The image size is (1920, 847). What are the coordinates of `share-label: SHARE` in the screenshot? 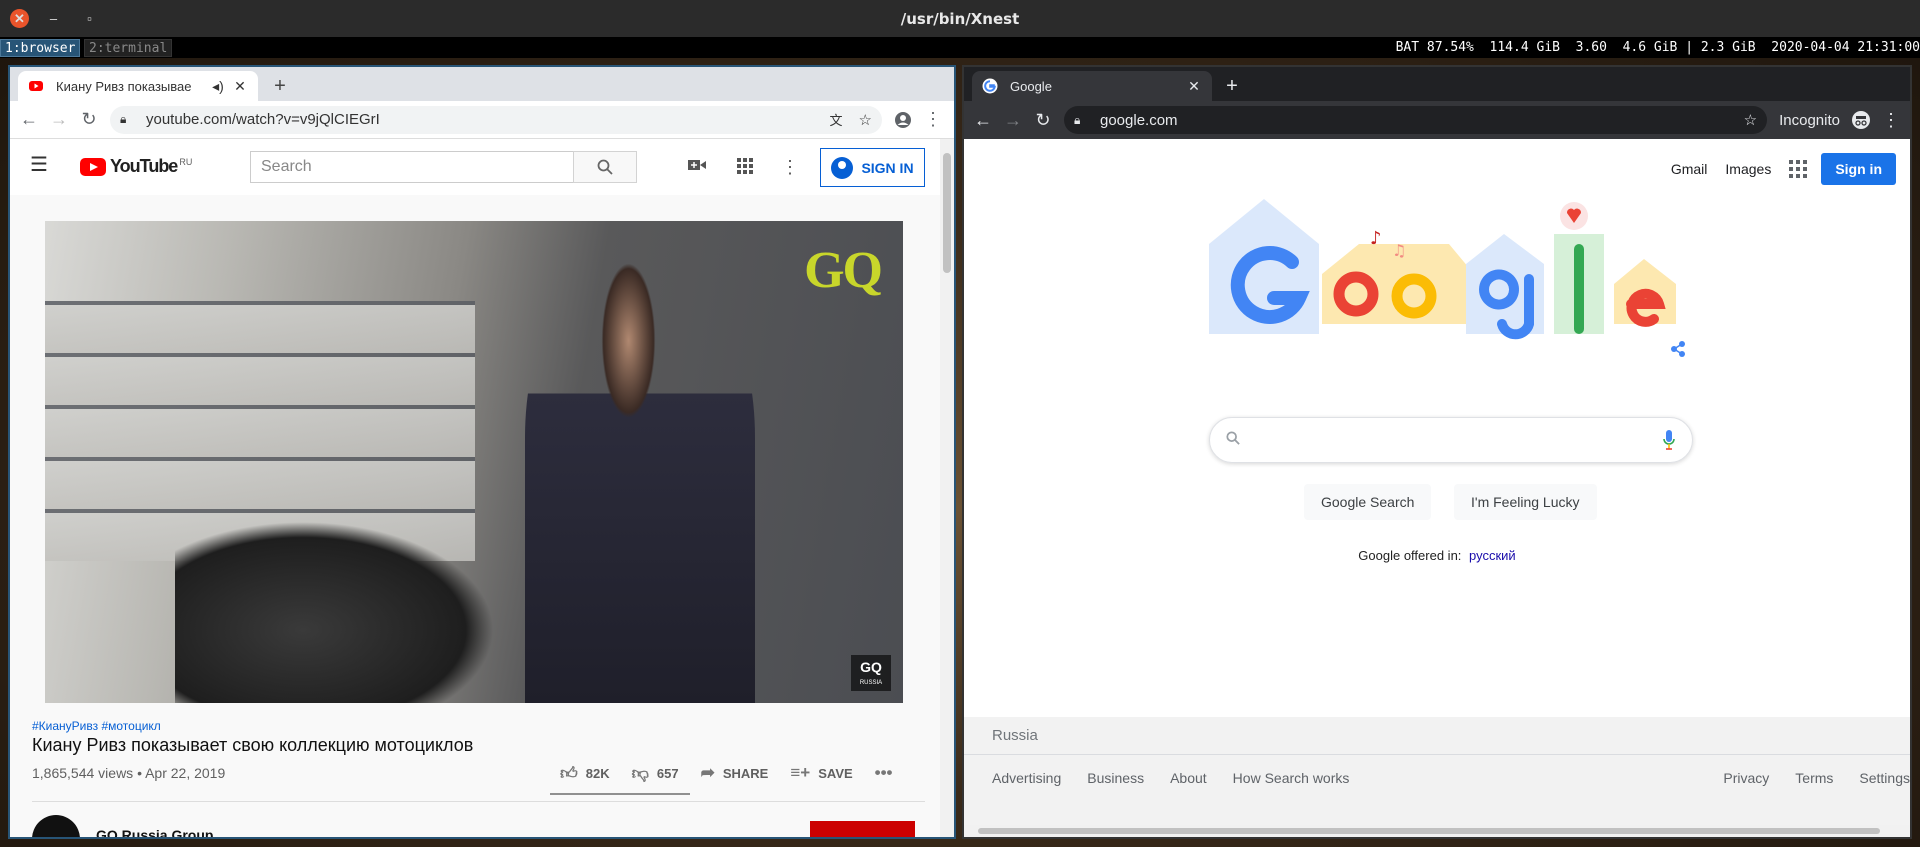 It's located at (745, 773).